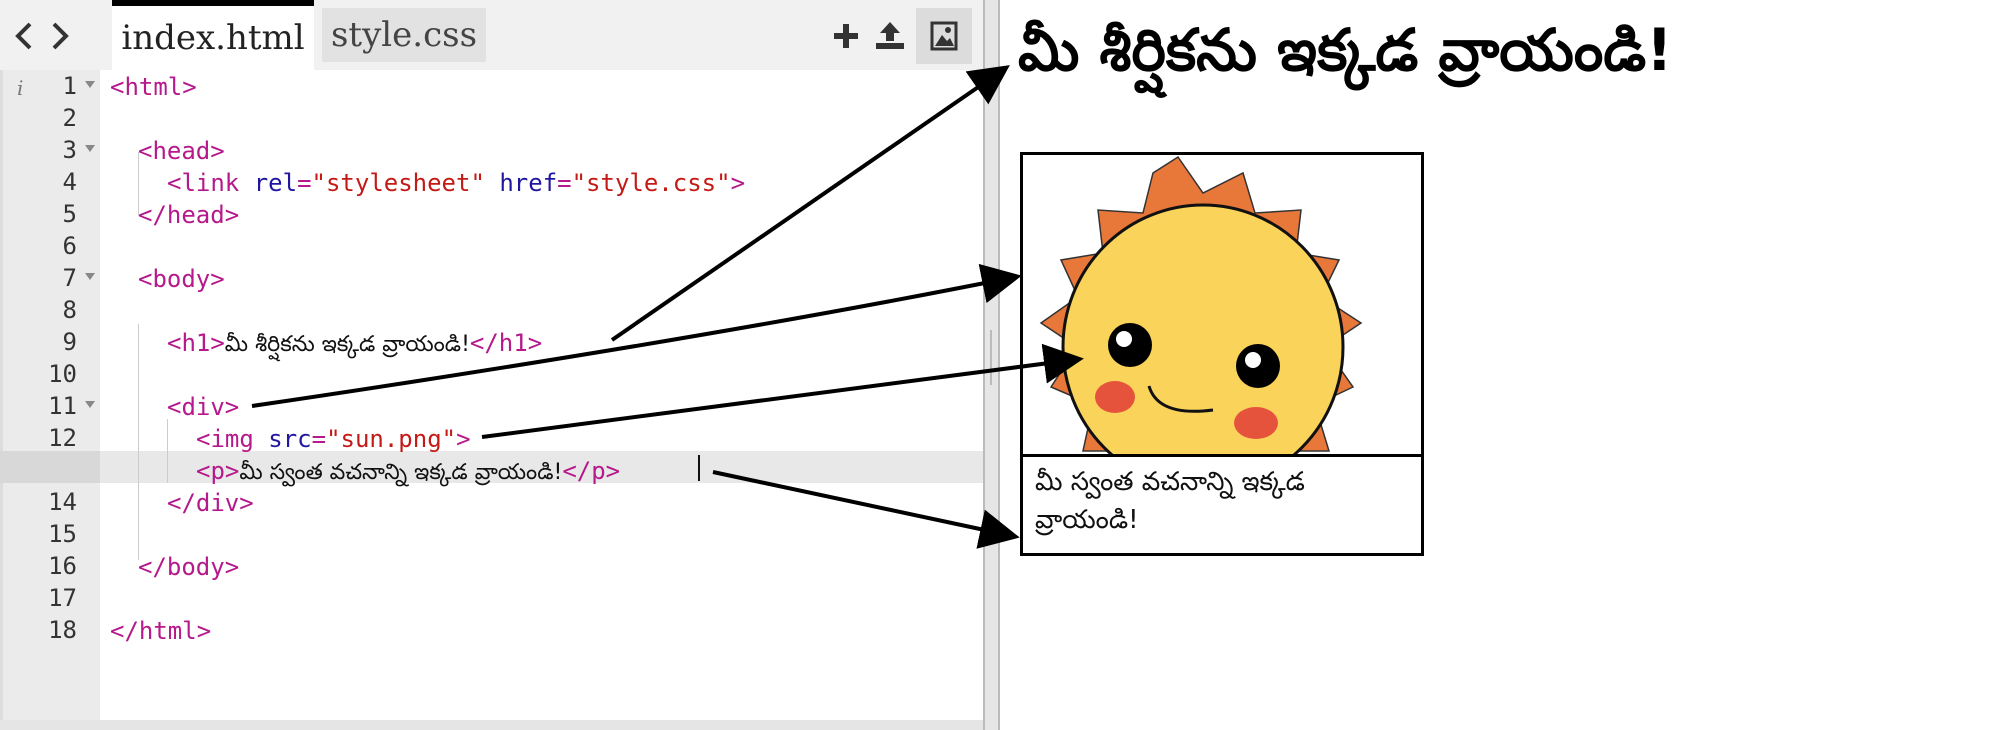 The width and height of the screenshot is (2002, 730). I want to click on line-number: 12, so click(53, 438).